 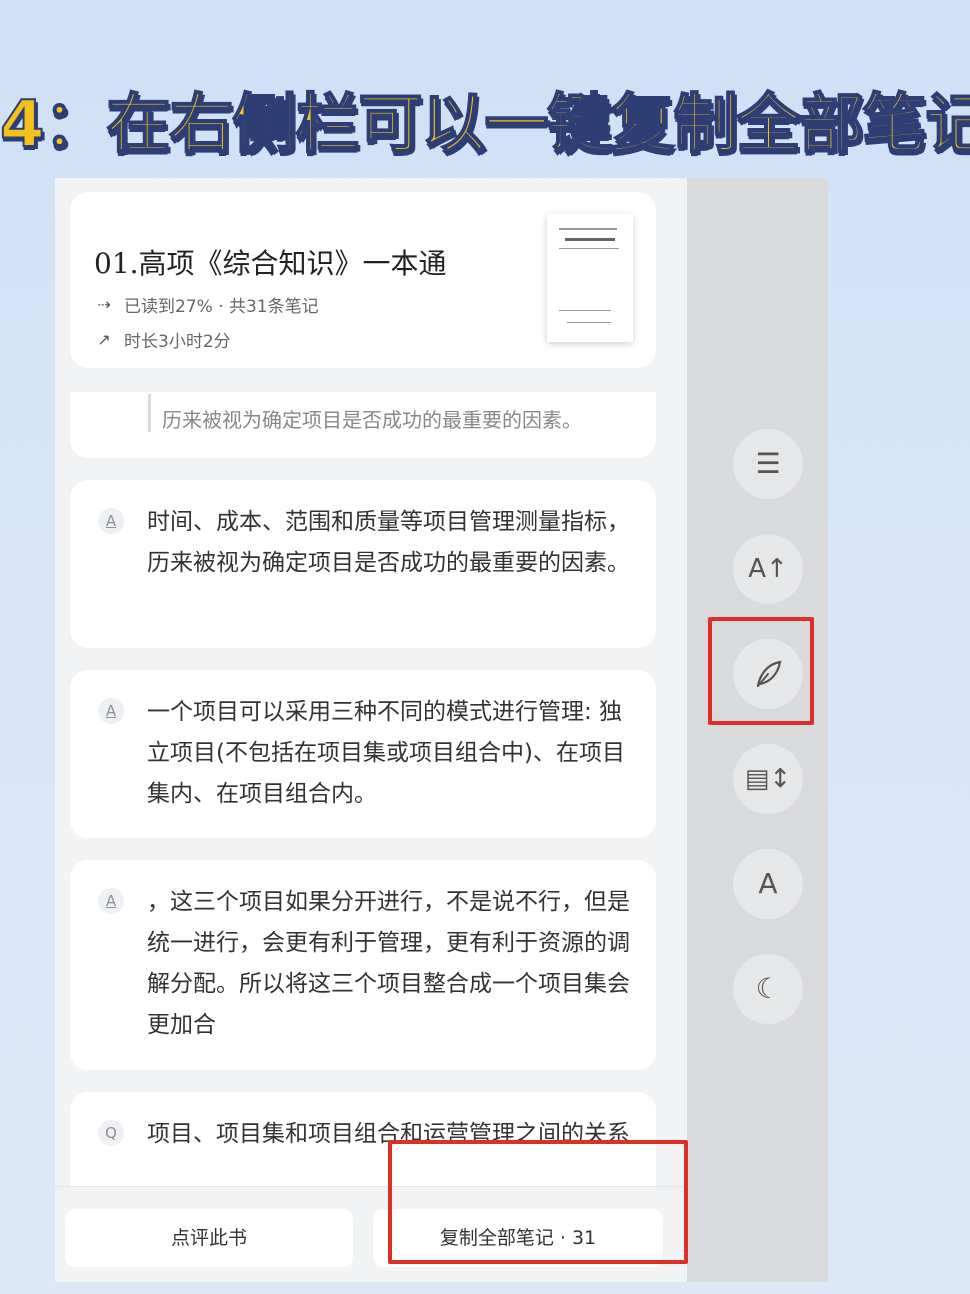 I want to click on book-cover, so click(x=590, y=278).